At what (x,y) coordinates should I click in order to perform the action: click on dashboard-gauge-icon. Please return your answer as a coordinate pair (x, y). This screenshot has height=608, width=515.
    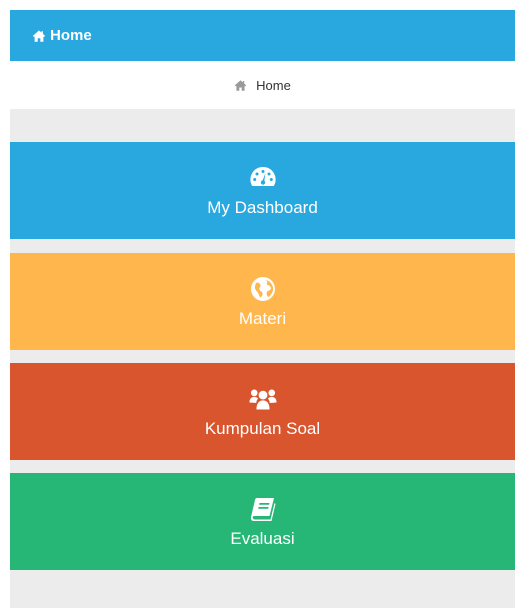
    Looking at the image, I should click on (263, 178).